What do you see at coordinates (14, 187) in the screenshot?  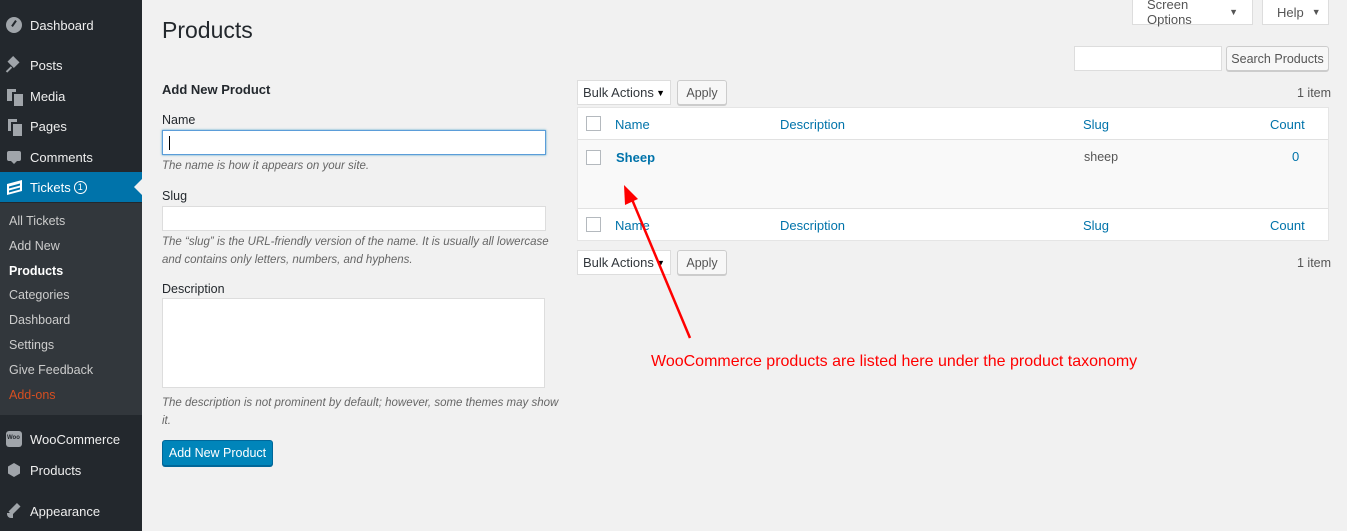 I see `tickets-icon` at bounding box center [14, 187].